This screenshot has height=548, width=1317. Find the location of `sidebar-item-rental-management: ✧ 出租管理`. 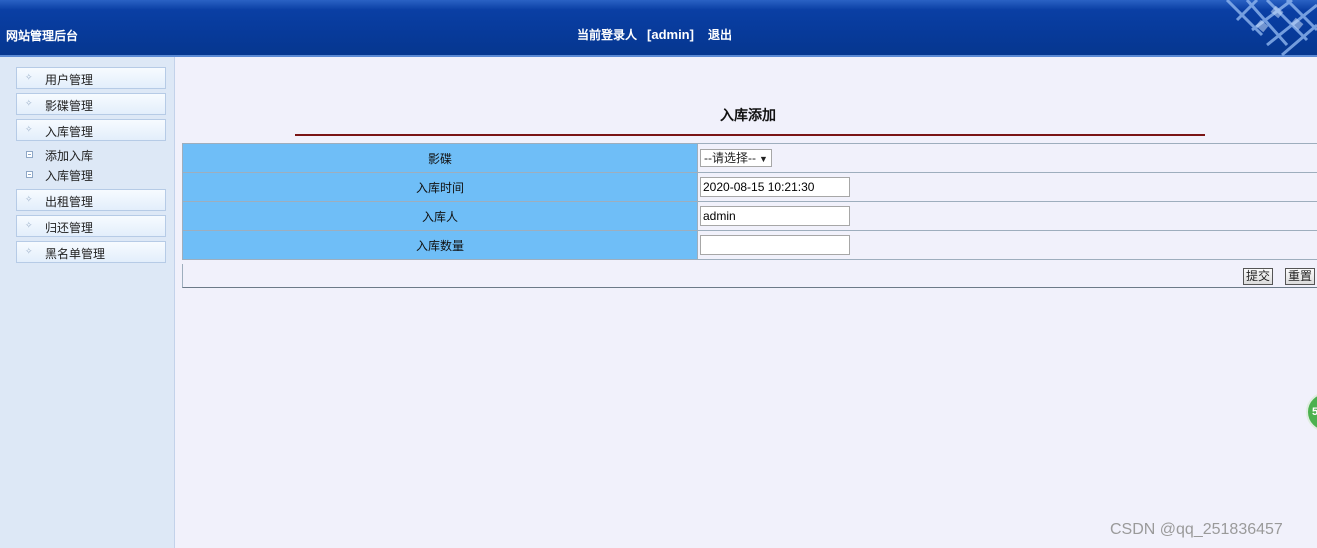

sidebar-item-rental-management: ✧ 出租管理 is located at coordinates (91, 200).